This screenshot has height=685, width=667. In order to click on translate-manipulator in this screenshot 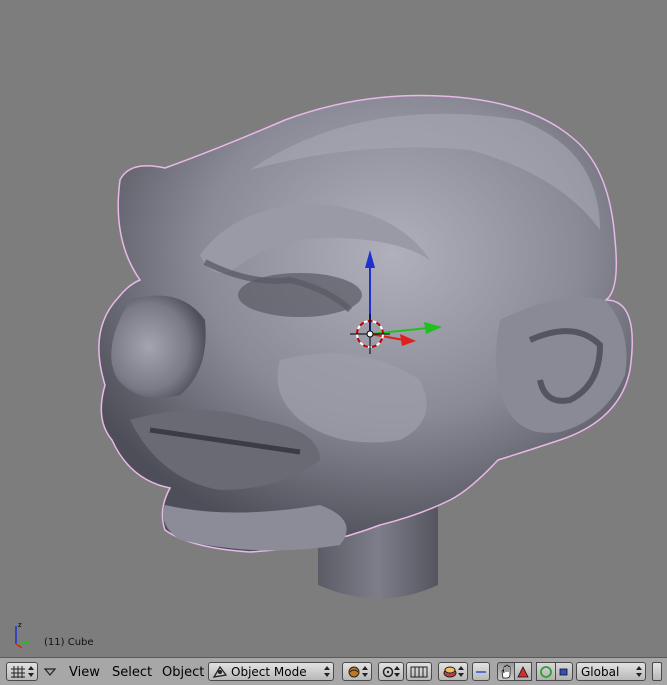, I will do `click(523, 671)`.